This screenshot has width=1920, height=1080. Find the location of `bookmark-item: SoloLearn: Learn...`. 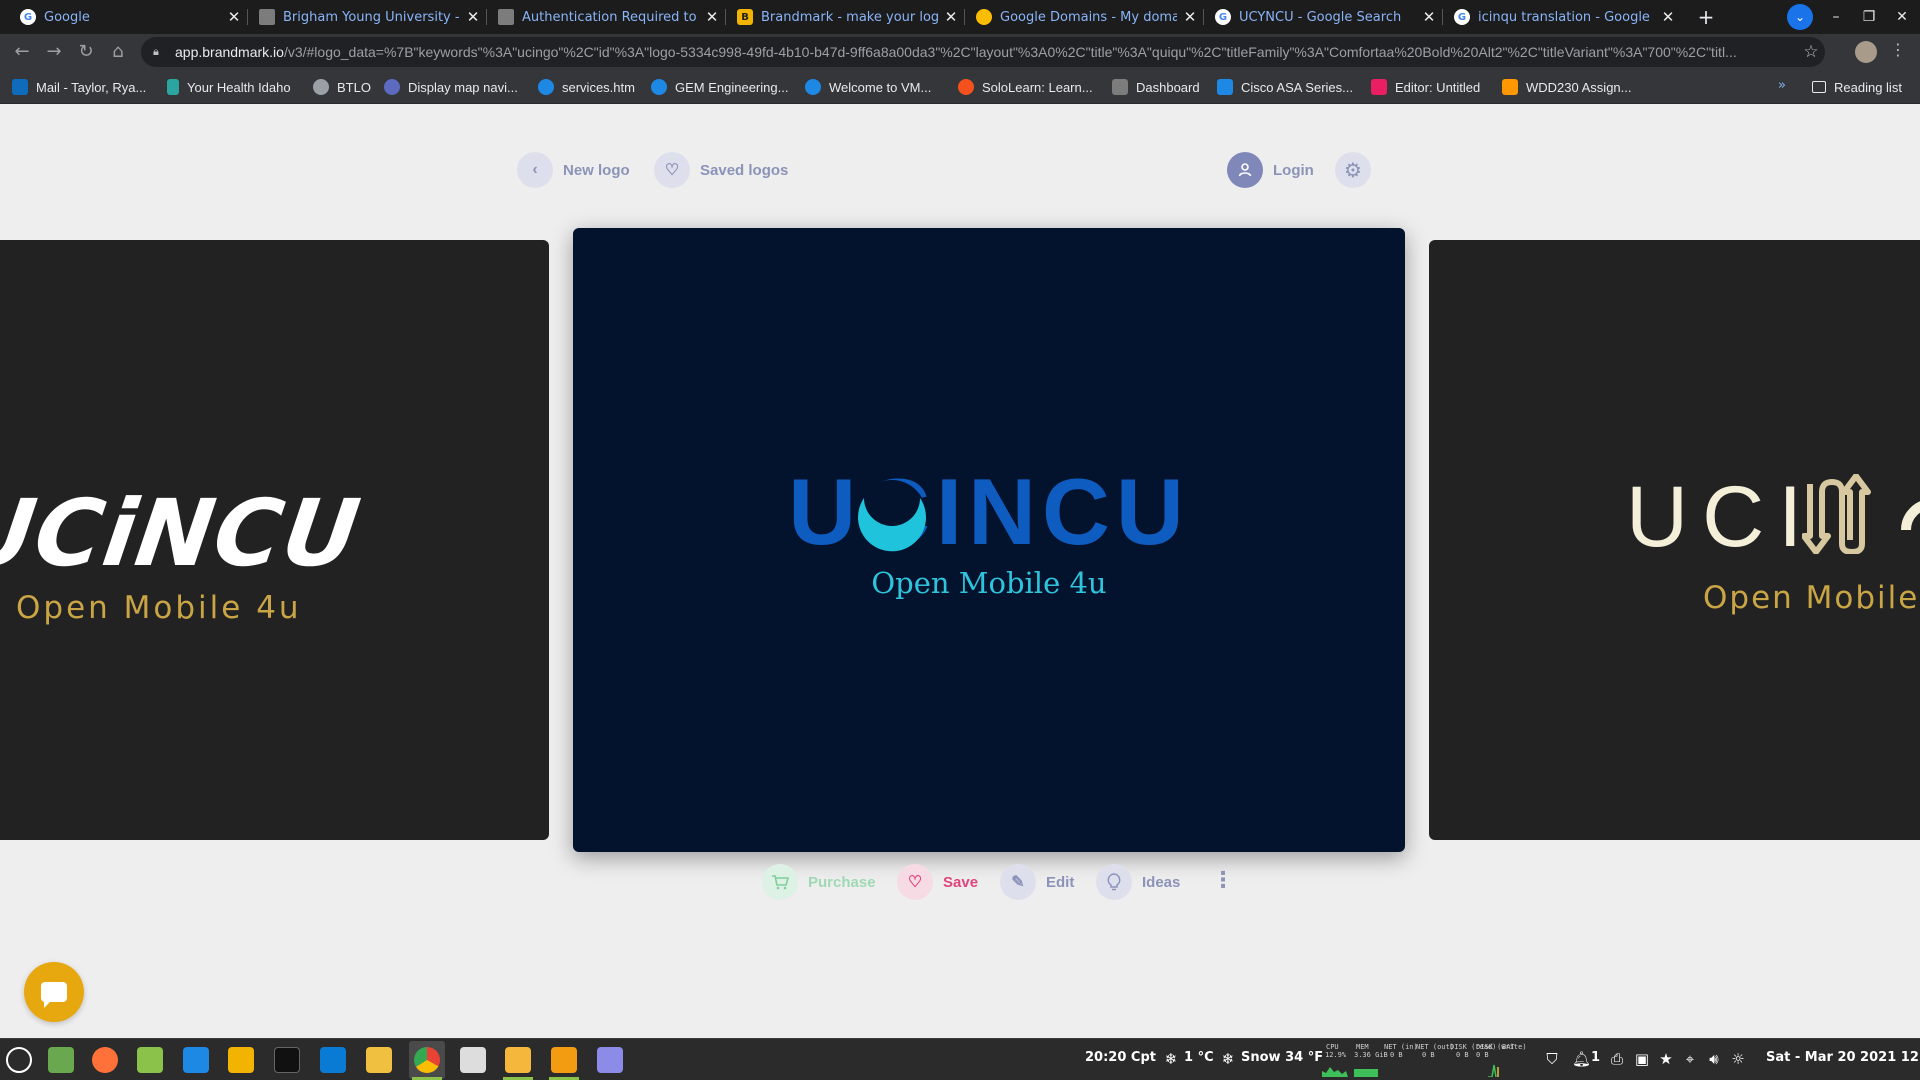

bookmark-item: SoloLearn: Learn... is located at coordinates (1025, 87).